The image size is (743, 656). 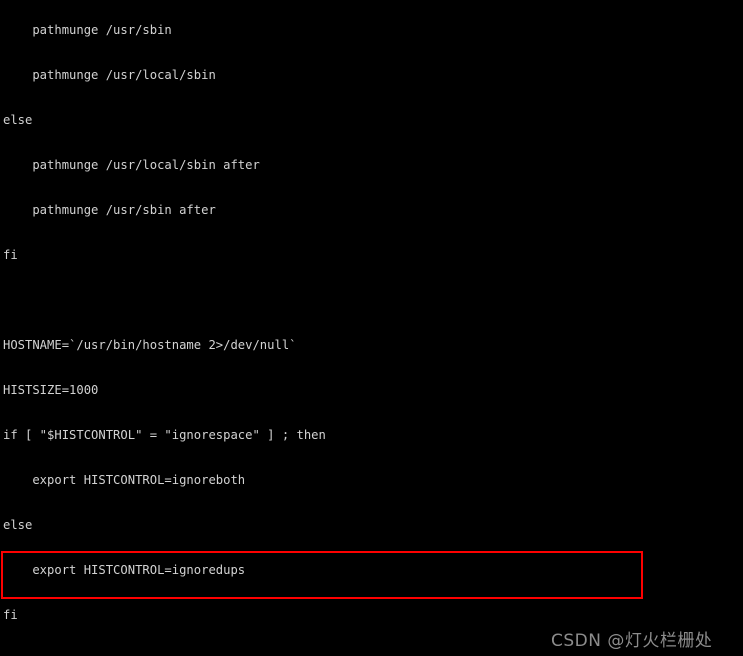 What do you see at coordinates (131, 165) in the screenshot?
I see `code-line: pathmunge /usr/local/sbin after` at bounding box center [131, 165].